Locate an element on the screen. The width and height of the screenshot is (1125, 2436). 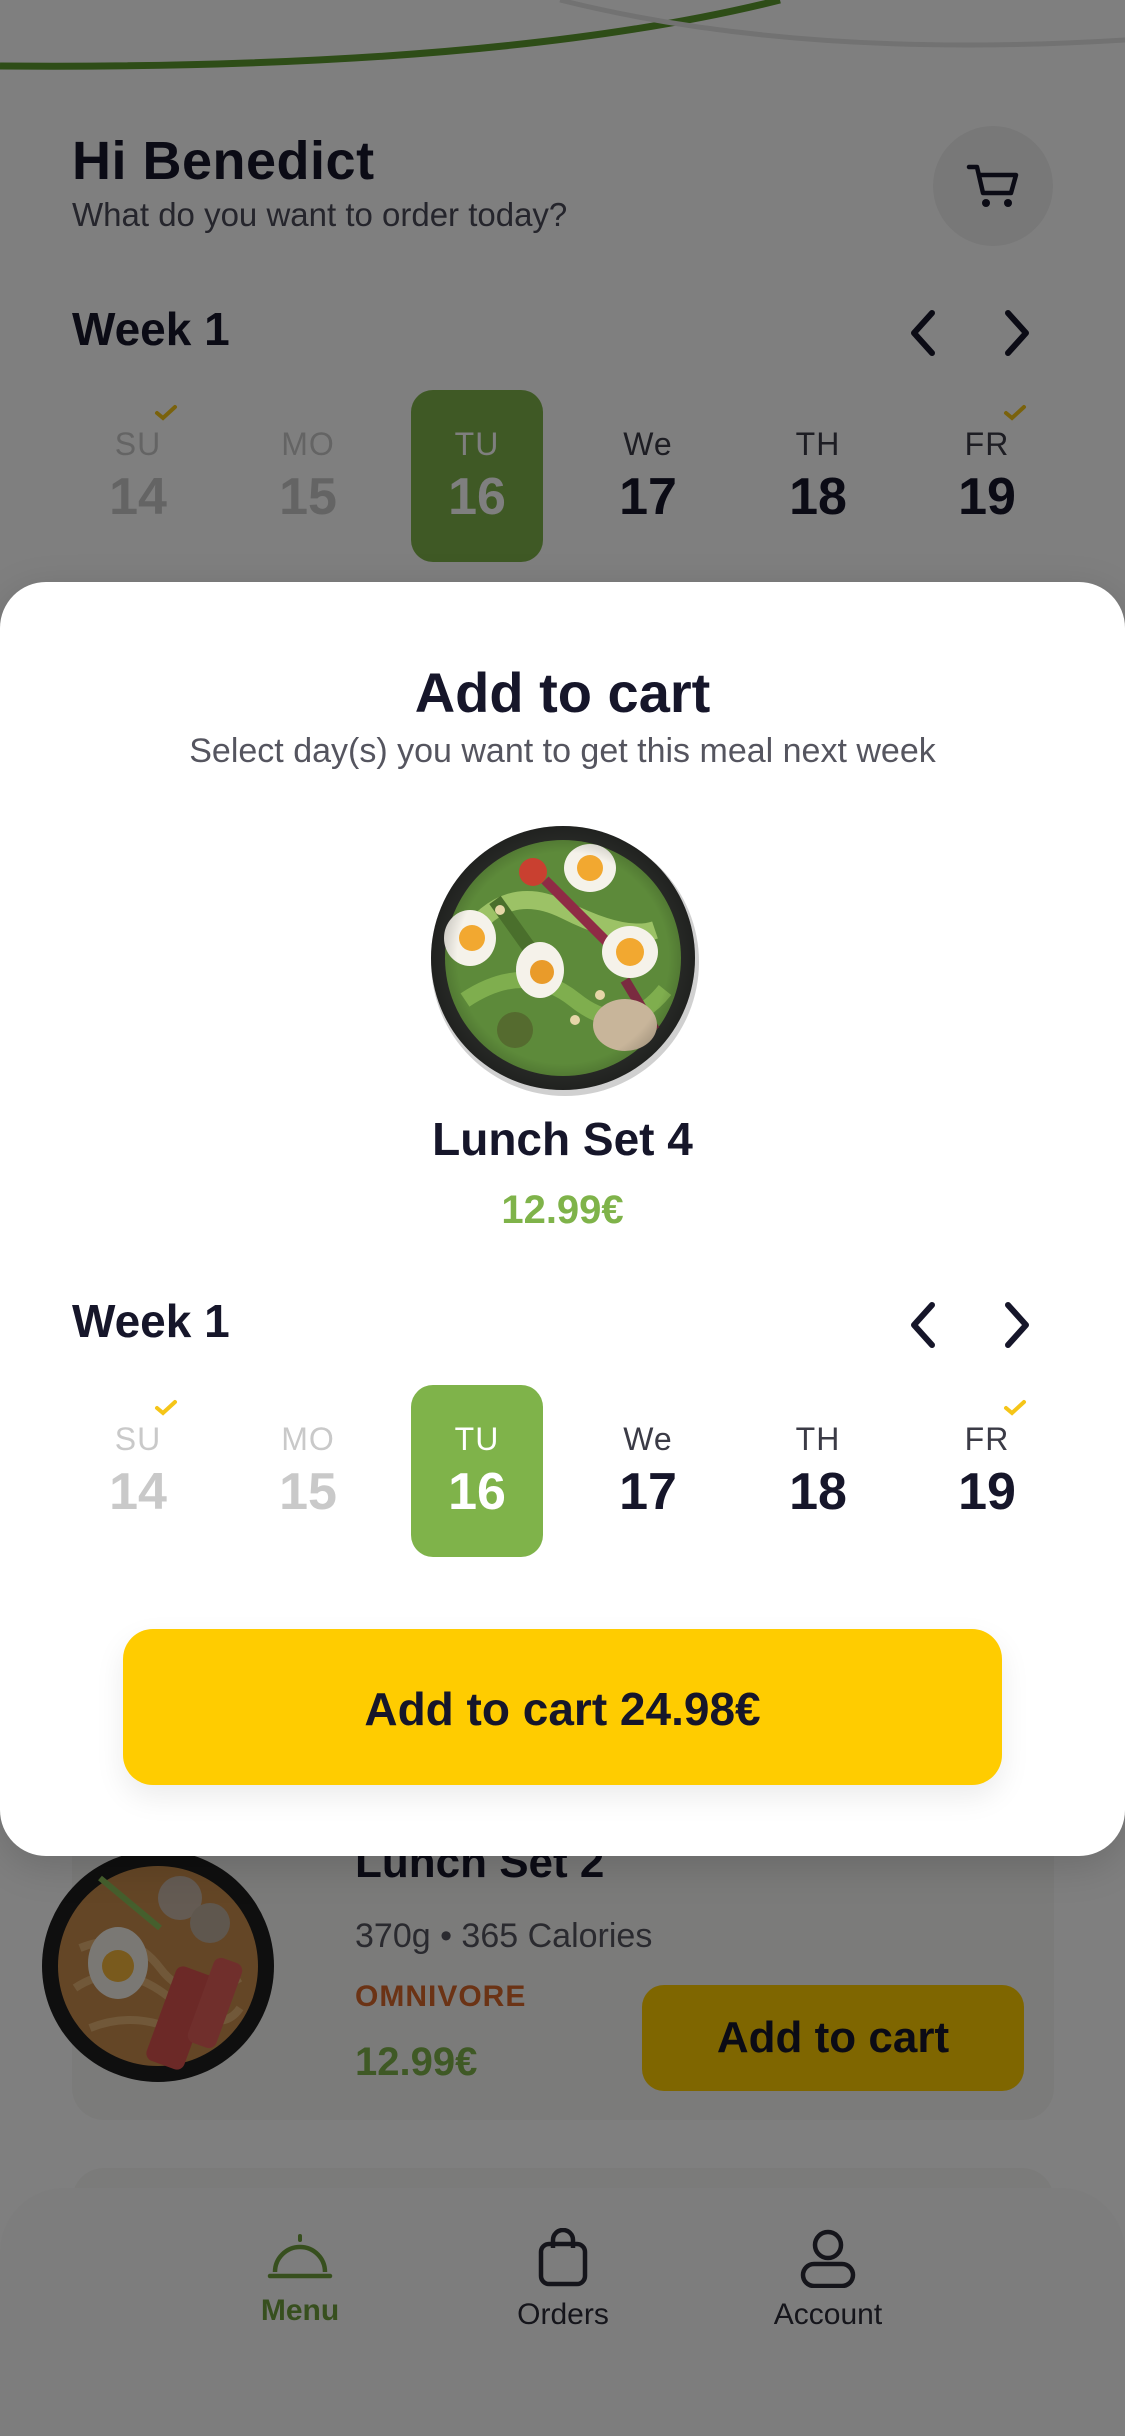
day-number: 15 is located at coordinates (308, 1491).